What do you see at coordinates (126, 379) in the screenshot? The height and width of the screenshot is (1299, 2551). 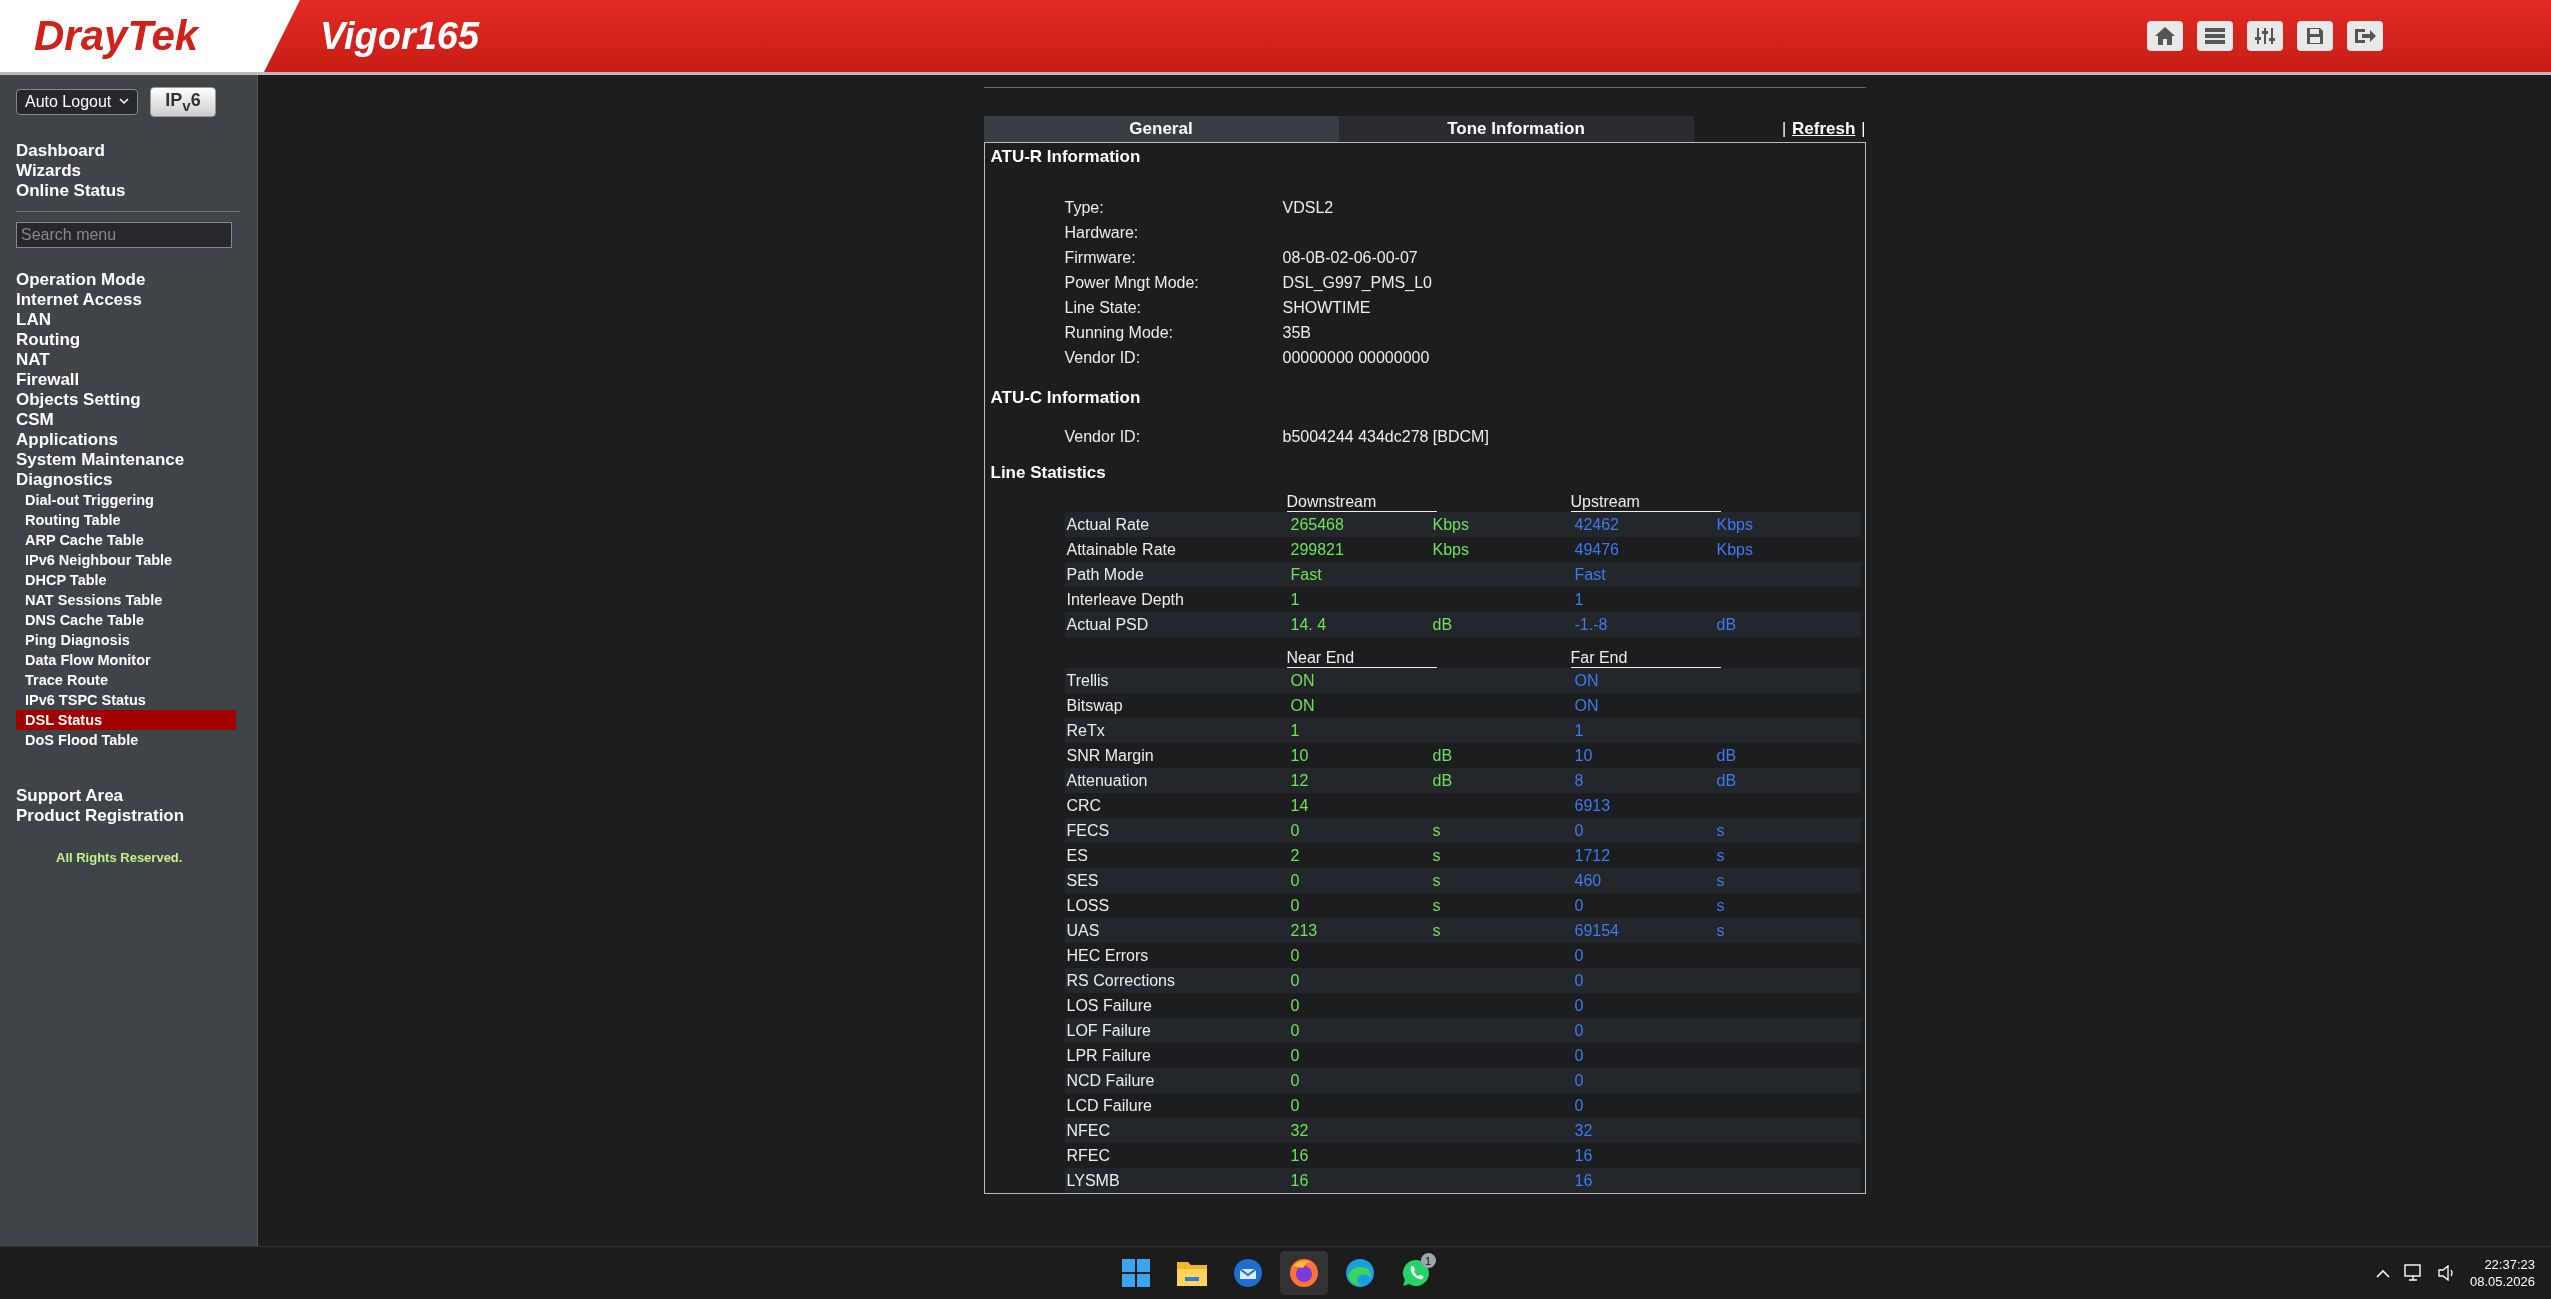 I see `menu-link: Firewall` at bounding box center [126, 379].